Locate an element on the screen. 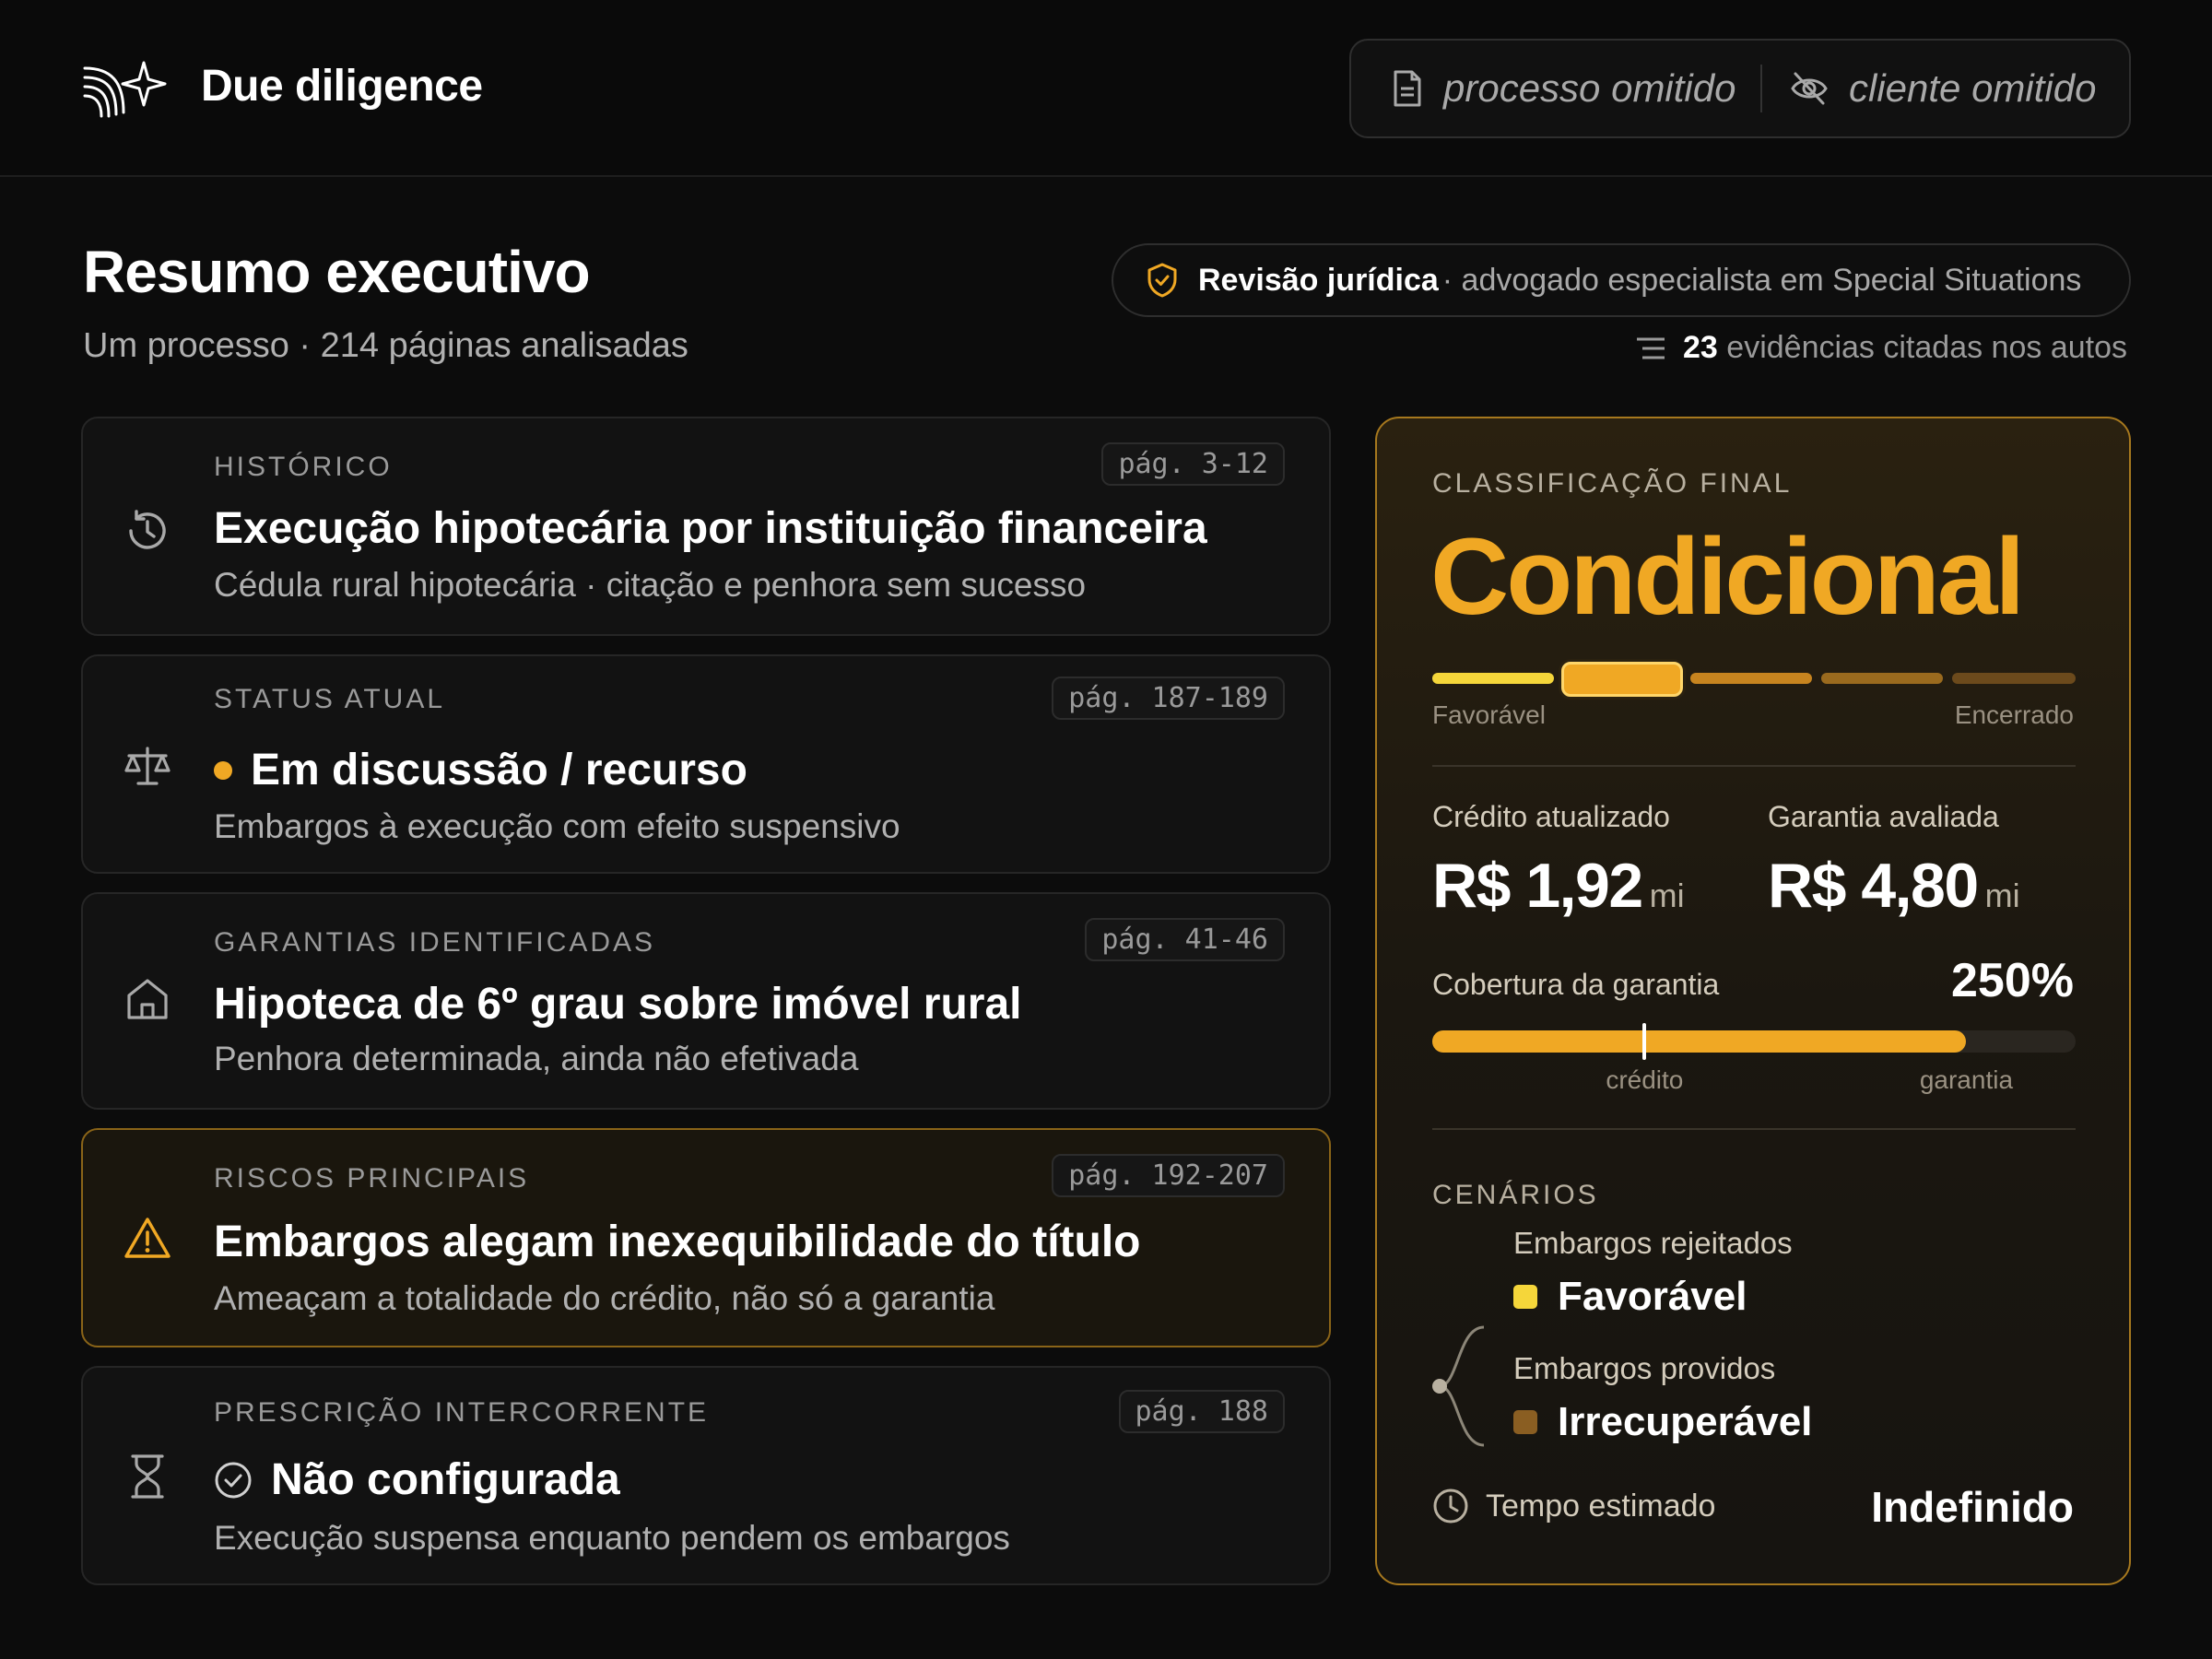 This screenshot has height=1659, width=2212. eye-off-icon is located at coordinates (1809, 88).